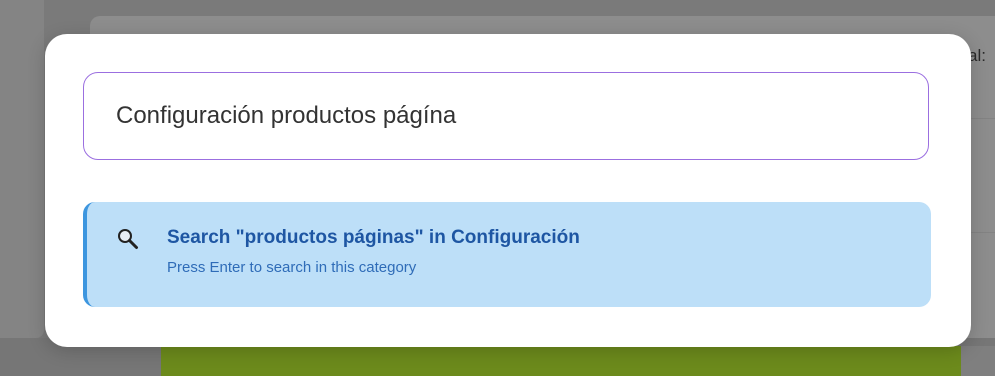  What do you see at coordinates (292, 267) in the screenshot?
I see `search-result-hint: Press Enter to search in this category` at bounding box center [292, 267].